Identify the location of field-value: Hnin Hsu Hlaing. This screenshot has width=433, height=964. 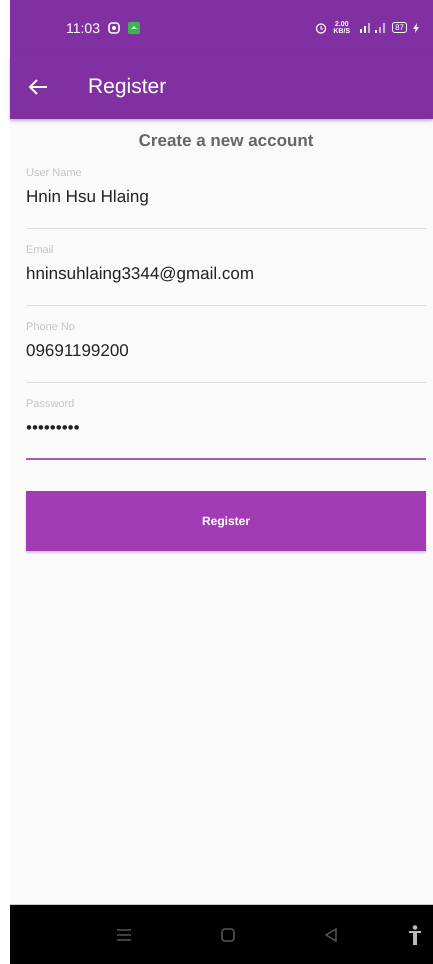
(87, 197).